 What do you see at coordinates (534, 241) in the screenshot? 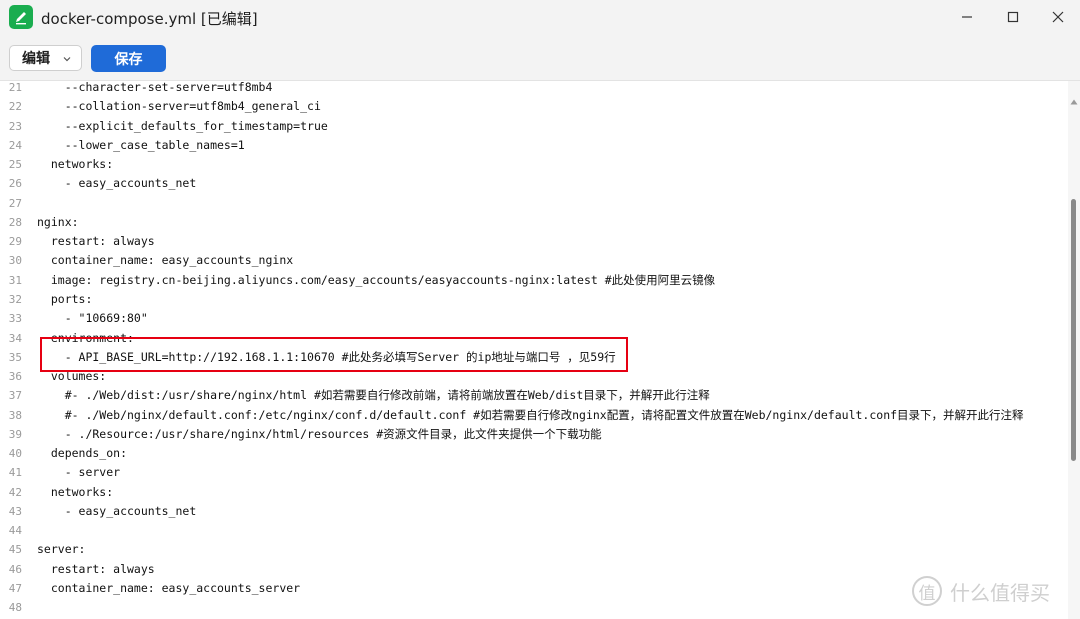
I see `code-line: 29 restart: always` at bounding box center [534, 241].